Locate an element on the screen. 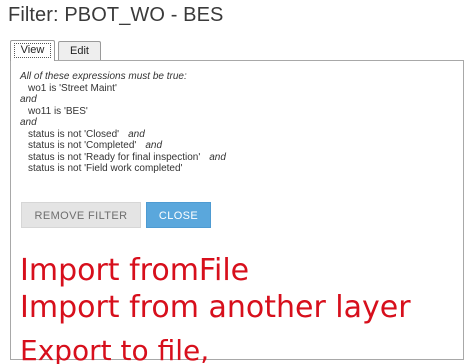 The width and height of the screenshot is (474, 364). clause-wo11: wo11 is 'BES' is located at coordinates (58, 111).